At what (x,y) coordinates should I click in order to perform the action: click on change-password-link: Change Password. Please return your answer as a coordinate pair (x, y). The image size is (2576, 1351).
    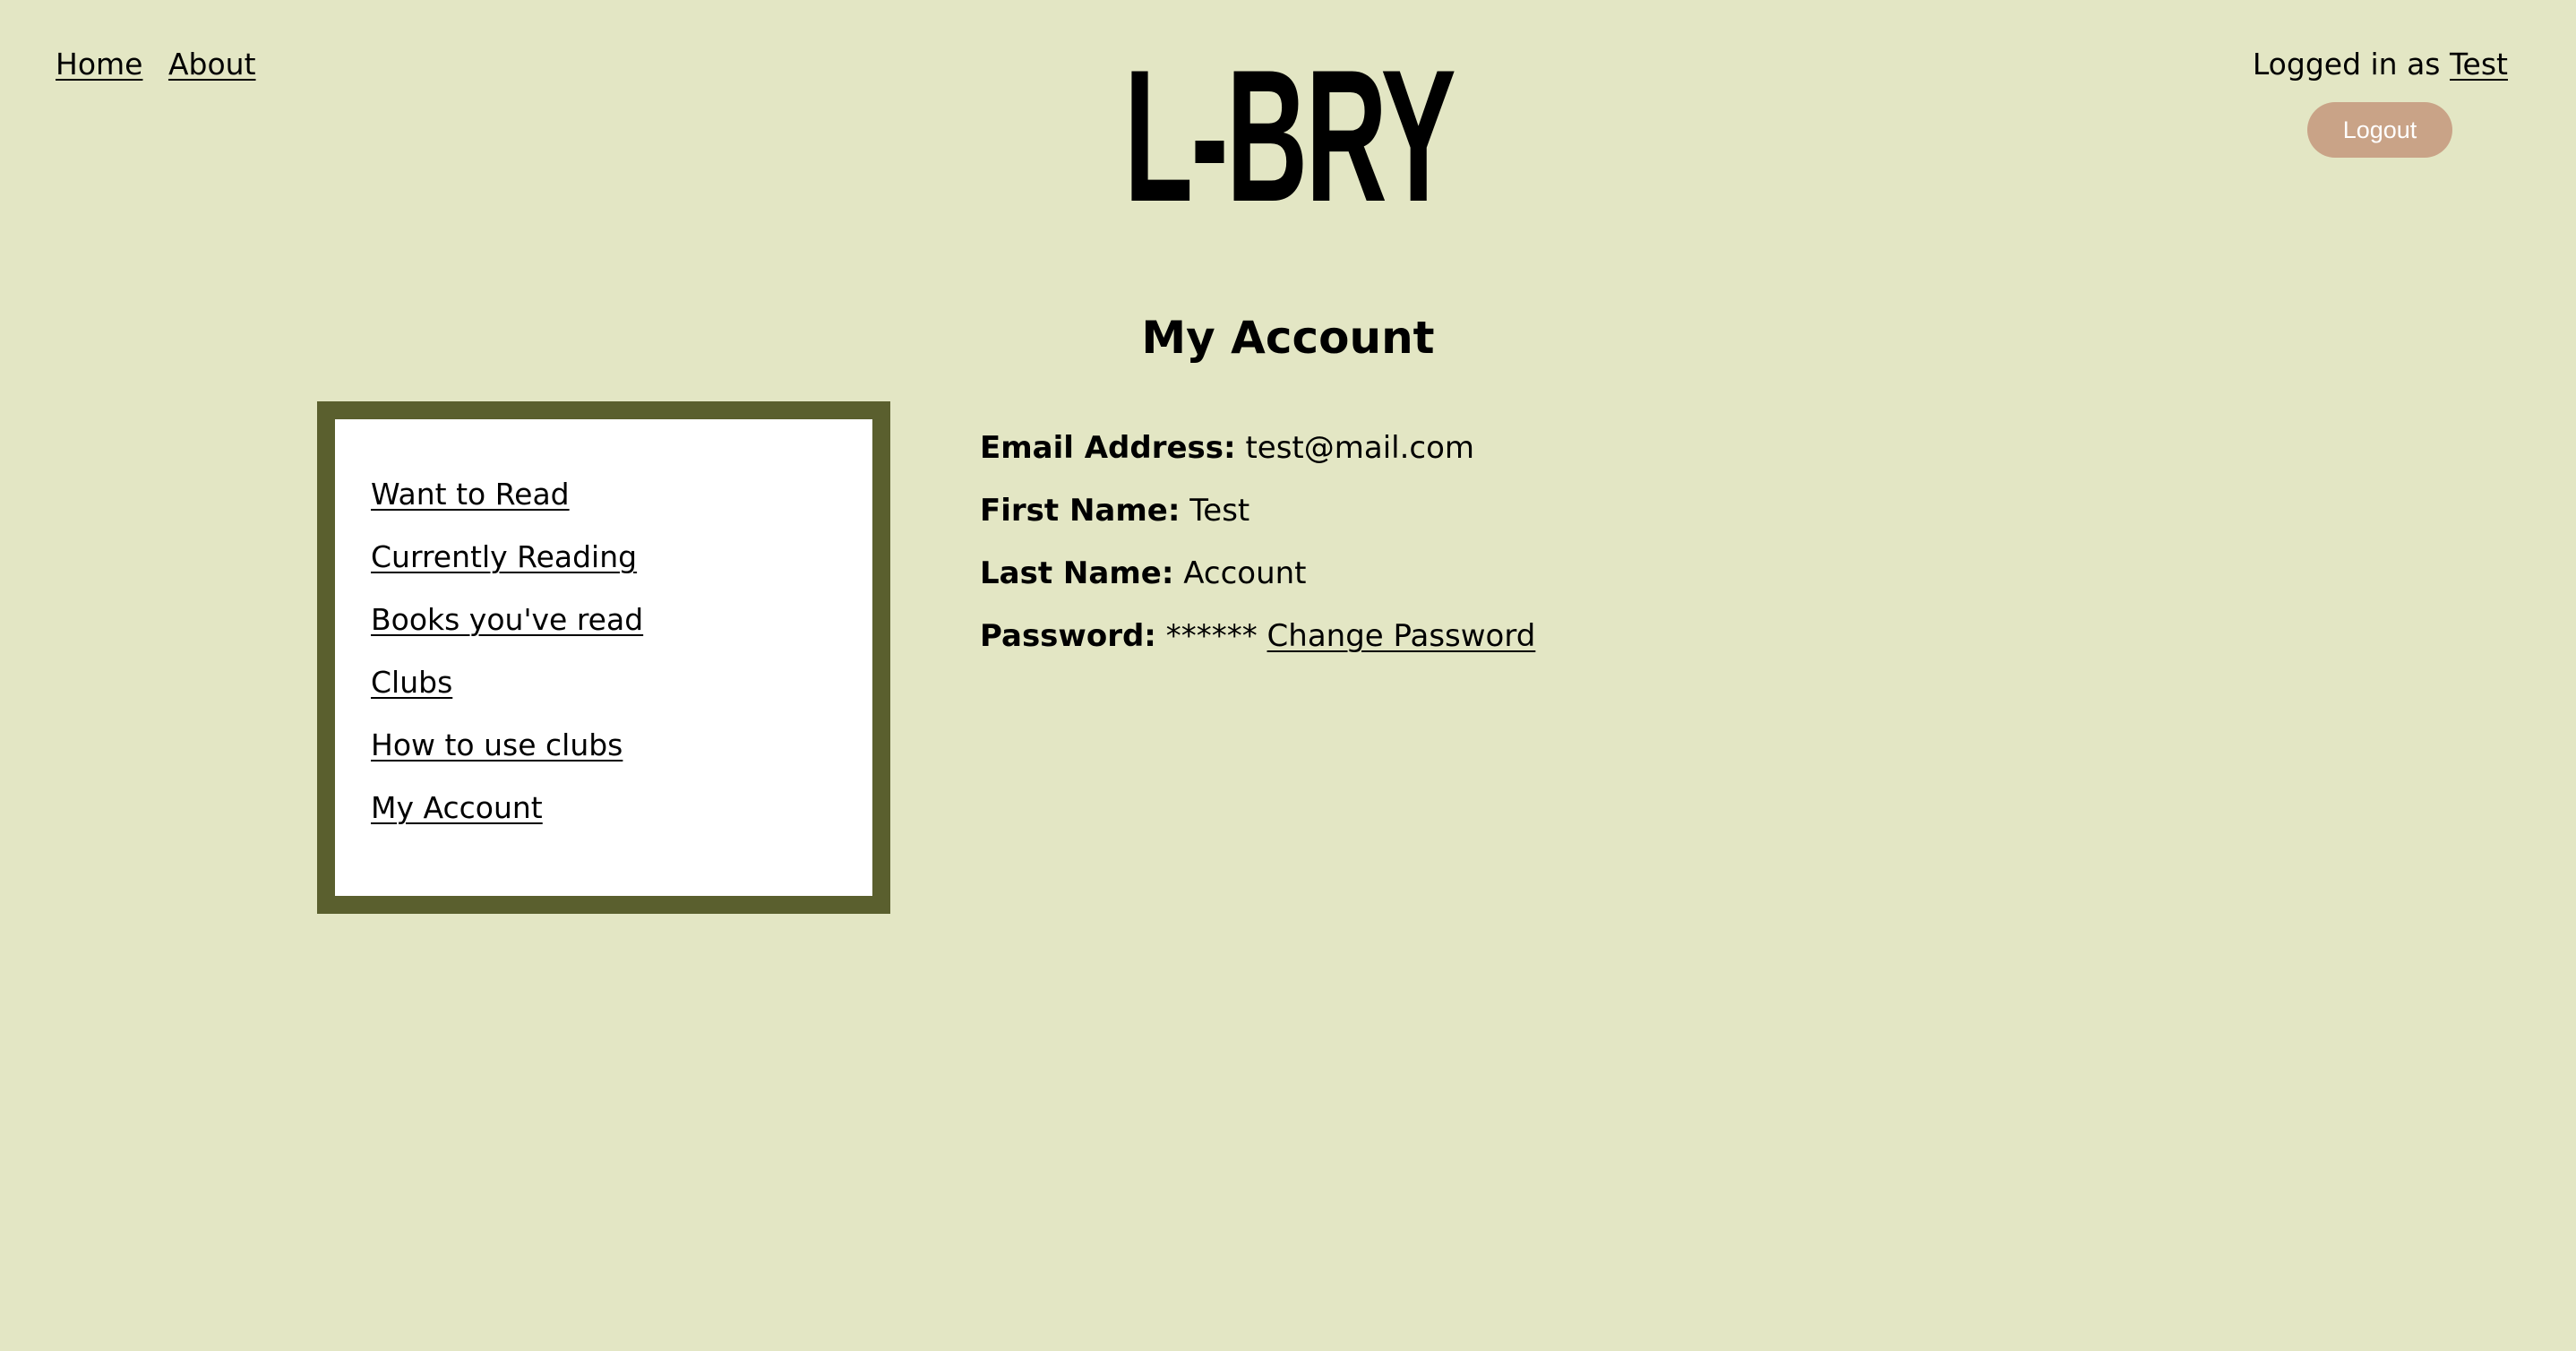
    Looking at the image, I should click on (1401, 636).